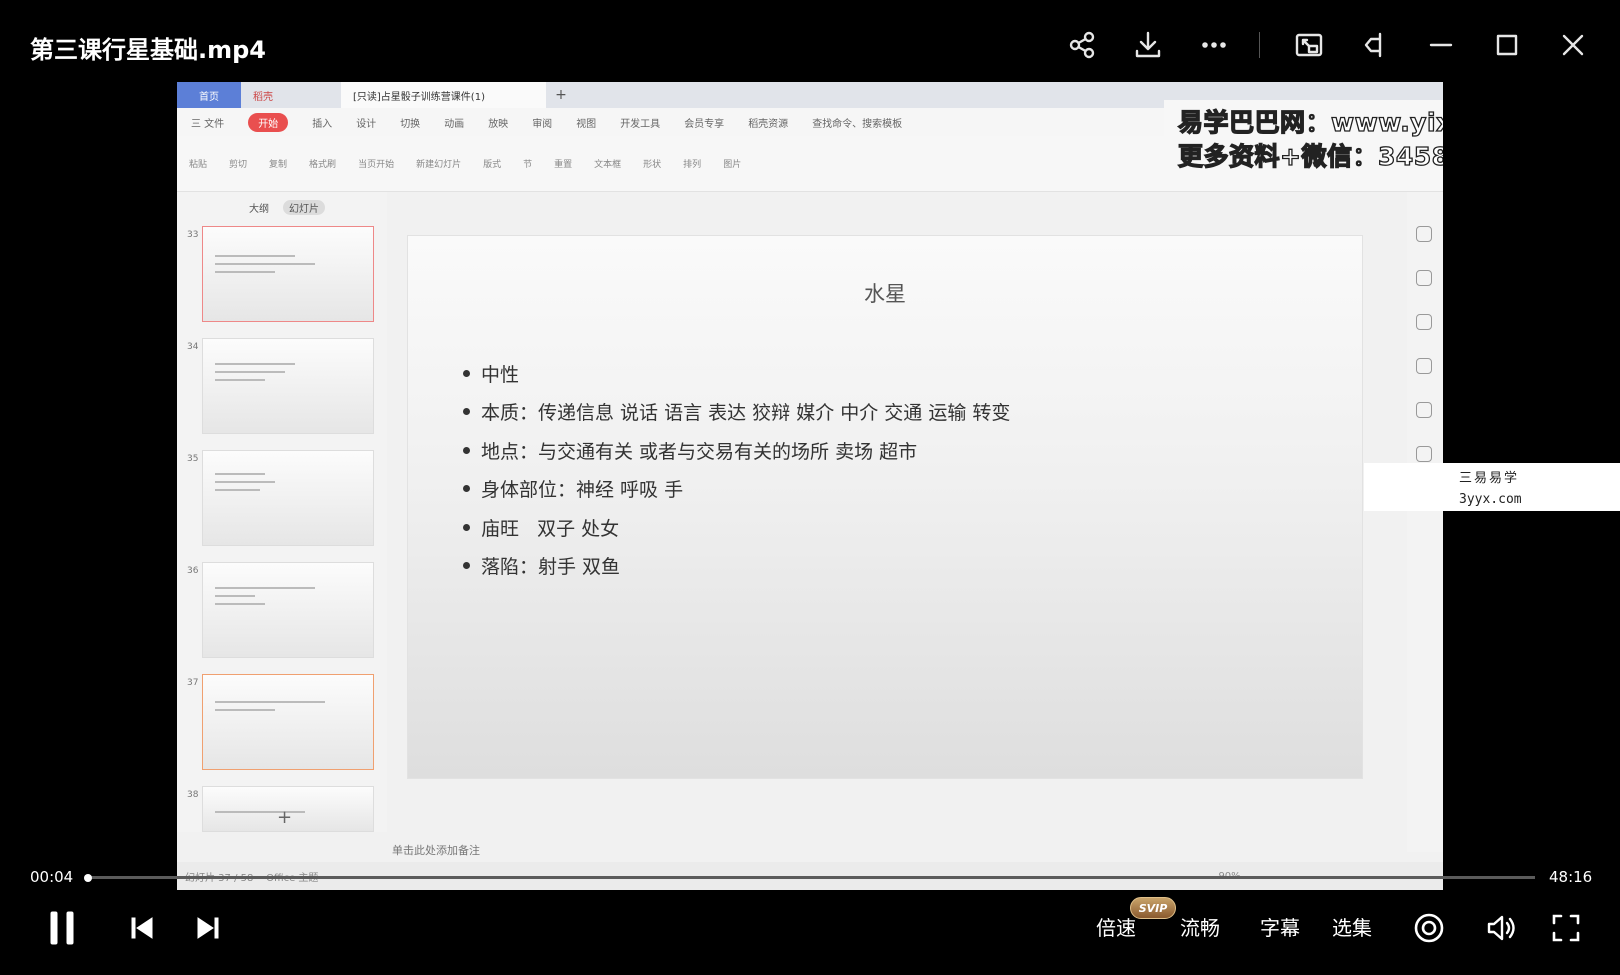  I want to click on slide-number: 37, so click(193, 683).